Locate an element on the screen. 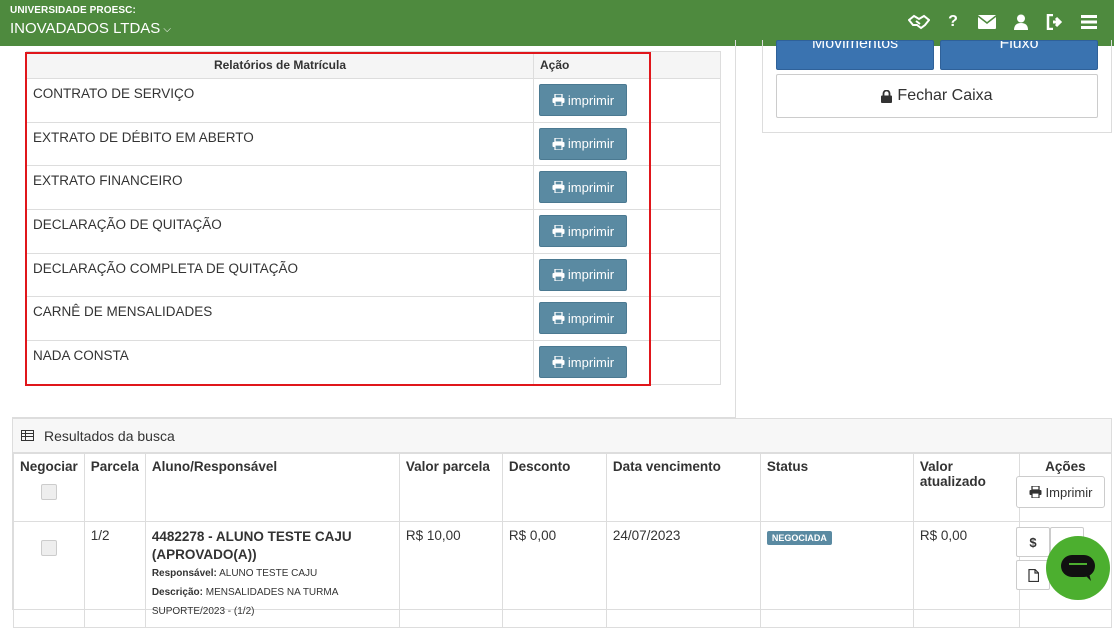 The height and width of the screenshot is (628, 1114). relatorio-row: NADA CONSTA imprimir is located at coordinates (373, 362).